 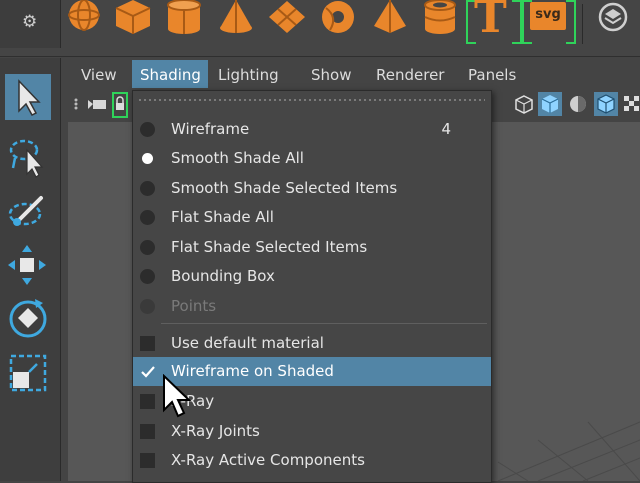 I want to click on shelf: ⚙ T svg, so click(x=320, y=28).